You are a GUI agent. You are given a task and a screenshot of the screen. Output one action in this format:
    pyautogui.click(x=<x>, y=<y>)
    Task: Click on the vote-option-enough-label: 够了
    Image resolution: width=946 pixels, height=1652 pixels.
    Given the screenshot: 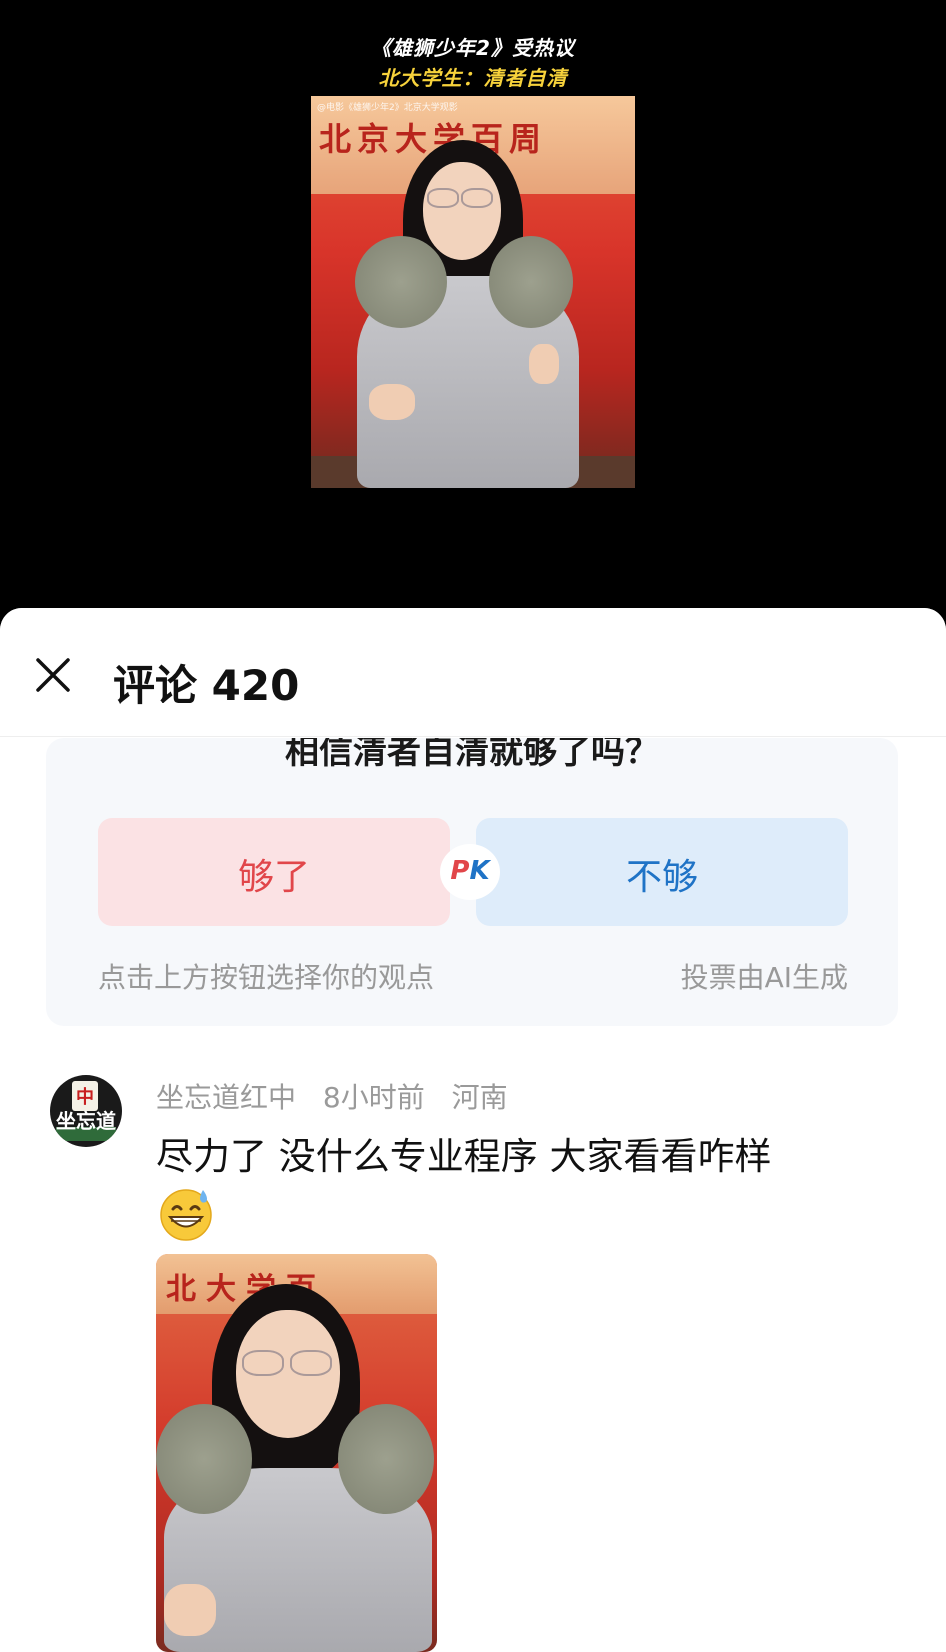 What is the action you would take?
    pyautogui.click(x=273, y=877)
    